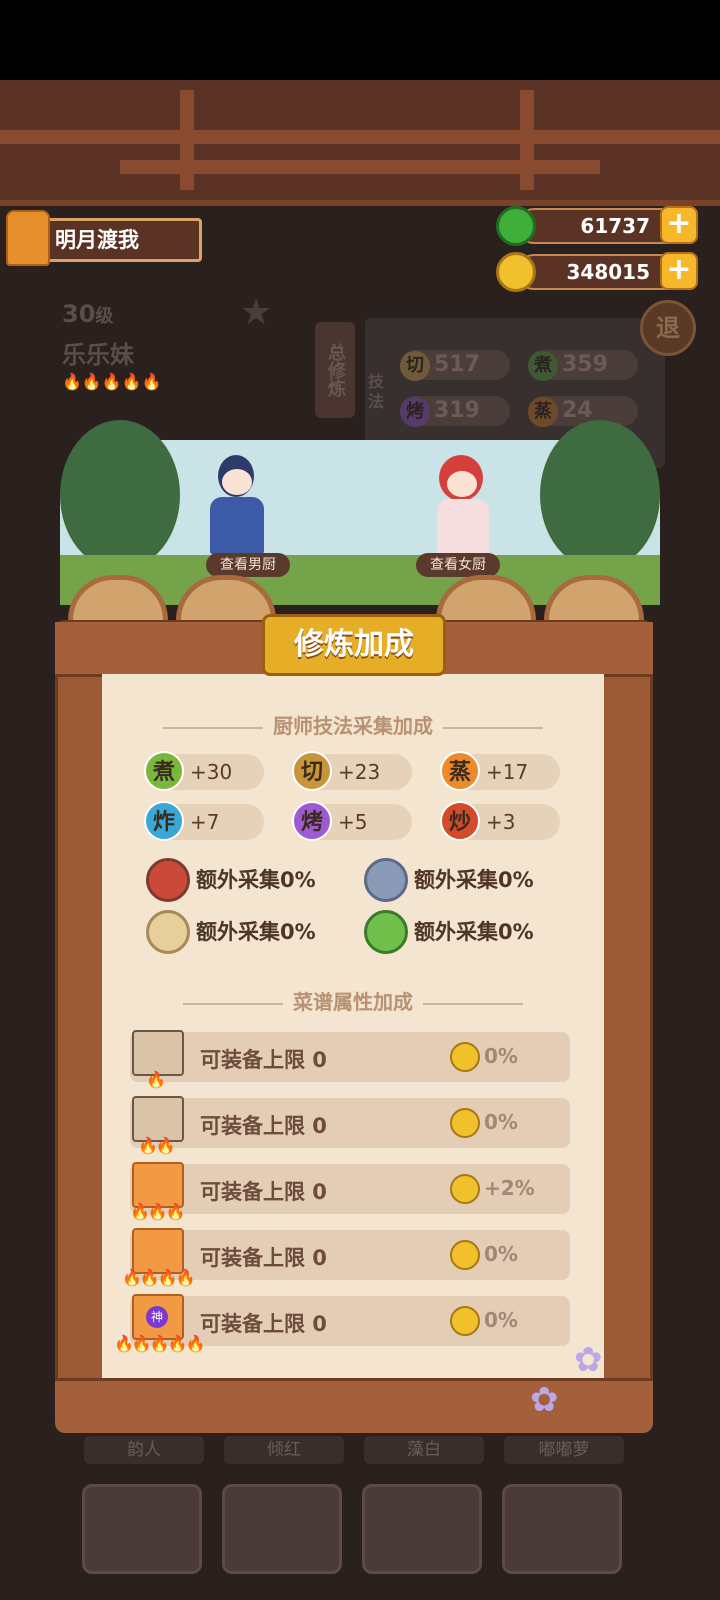 Image resolution: width=720 pixels, height=1600 pixels. Describe the element at coordinates (679, 225) in the screenshot. I see `add-jade-button: +` at that location.